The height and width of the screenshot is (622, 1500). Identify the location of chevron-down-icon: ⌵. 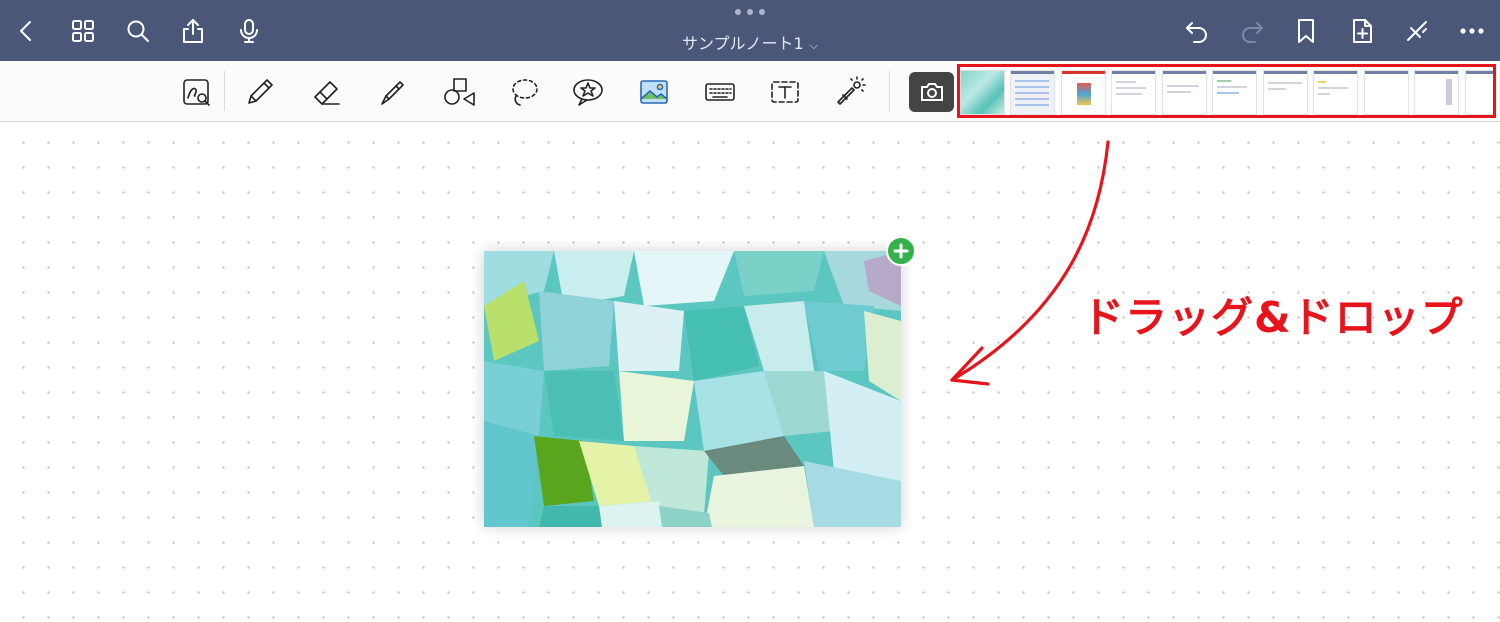
(814, 45).